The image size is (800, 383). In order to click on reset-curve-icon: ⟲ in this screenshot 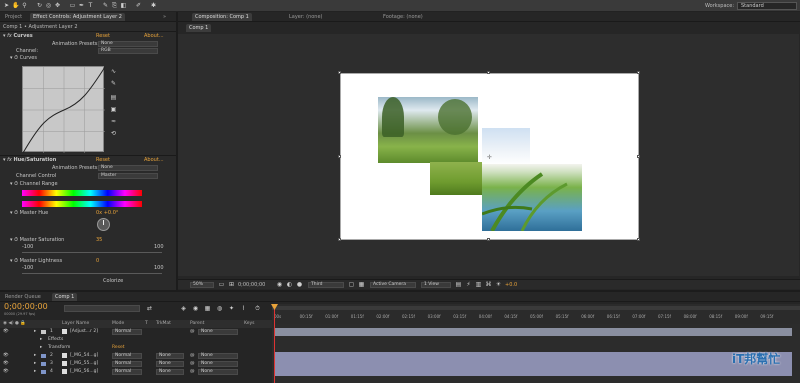, I will do `click(113, 133)`.